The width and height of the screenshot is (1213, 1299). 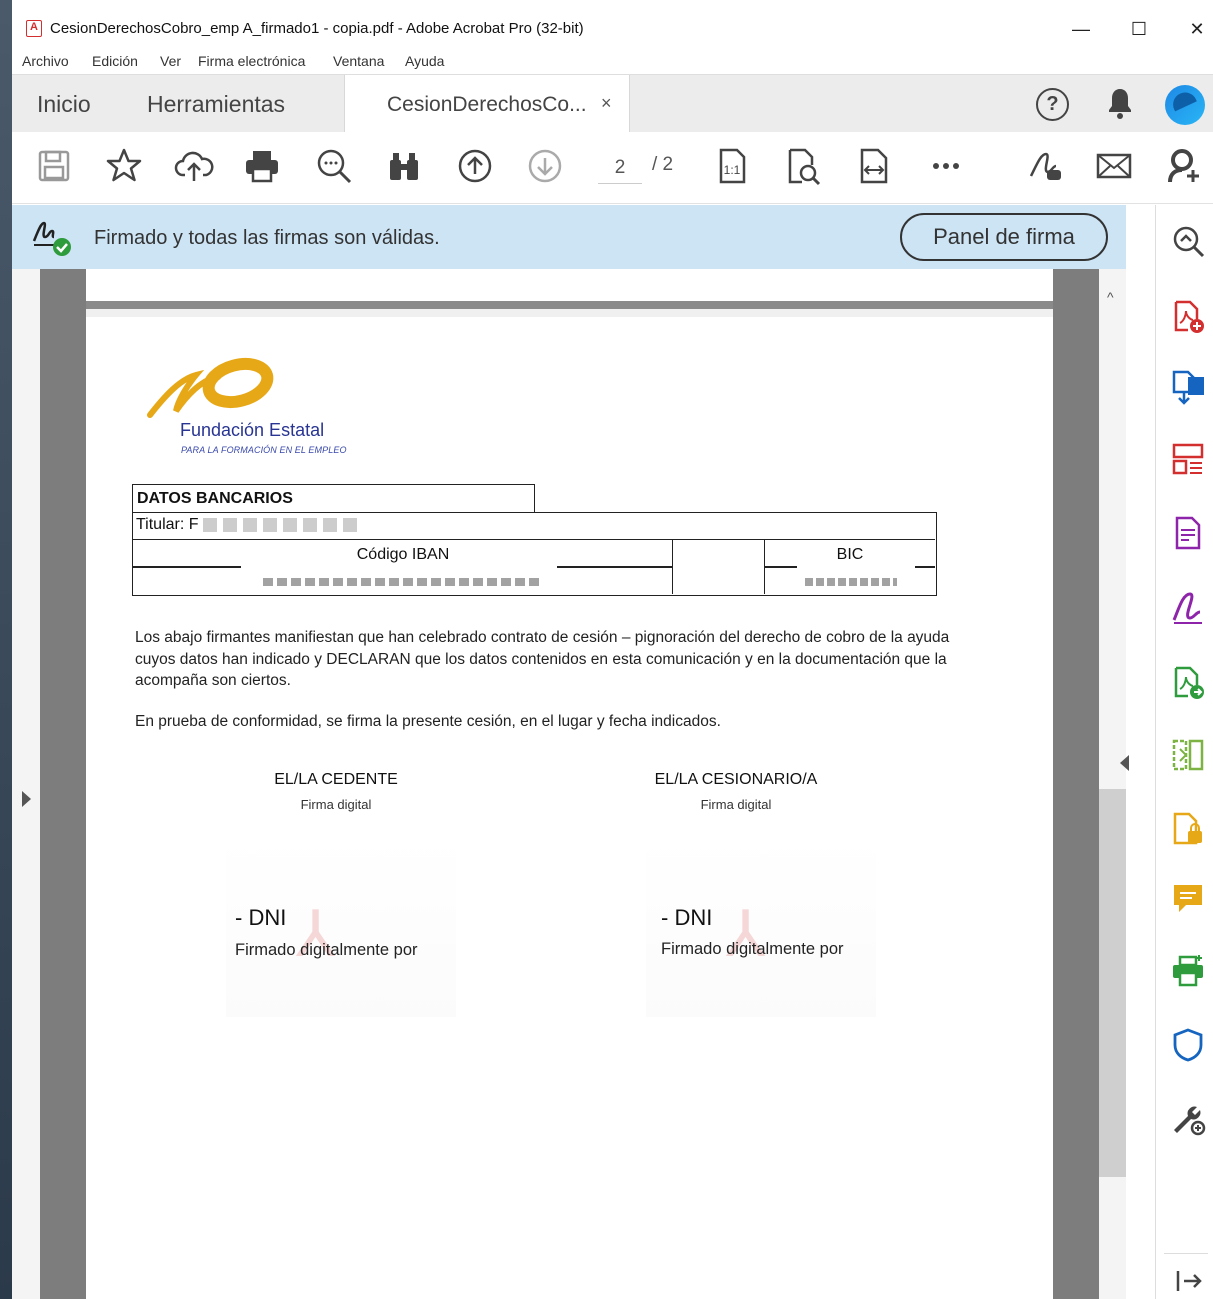 I want to click on more-icon, so click(x=946, y=166).